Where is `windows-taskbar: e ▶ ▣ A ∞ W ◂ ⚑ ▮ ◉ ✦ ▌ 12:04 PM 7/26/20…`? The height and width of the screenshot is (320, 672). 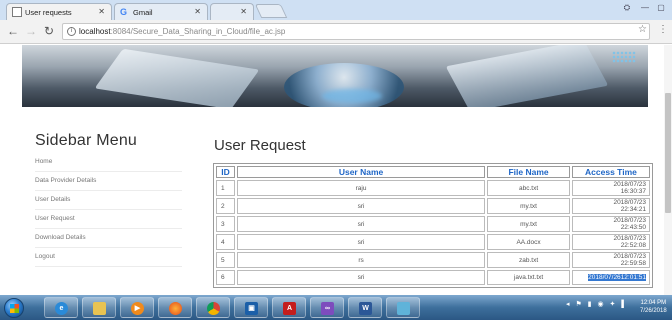
windows-taskbar: e ▶ ▣ A ∞ W ◂ ⚑ ▮ ◉ ✦ ▌ 12:04 PM 7/26/20… is located at coordinates (336, 307).